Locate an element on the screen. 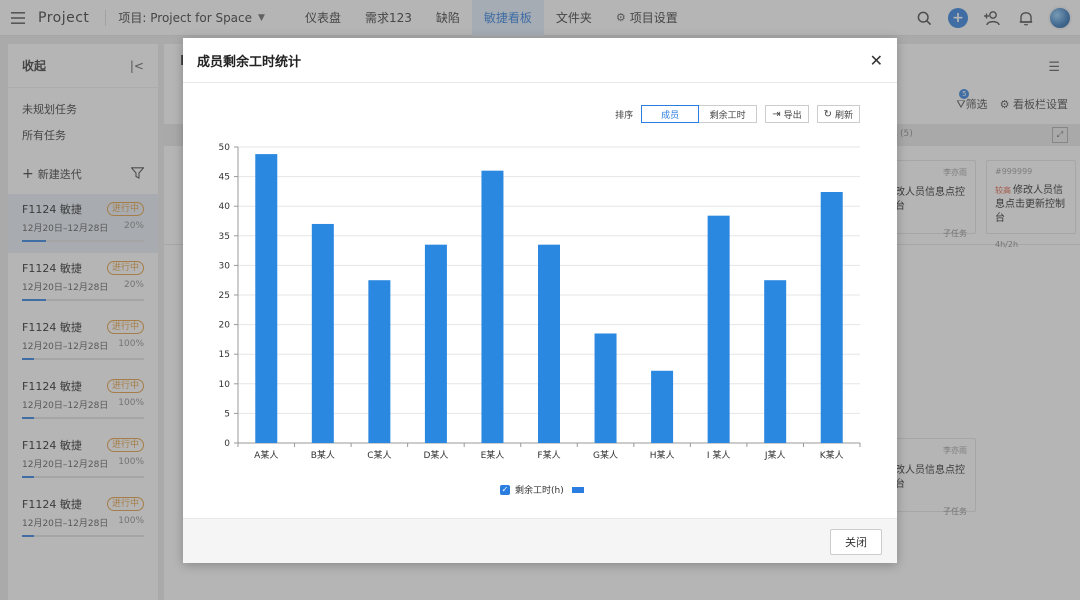 Image resolution: width=1080 pixels, height=600 pixels. legend-series-label: 剩余工时(h) is located at coordinates (539, 491).